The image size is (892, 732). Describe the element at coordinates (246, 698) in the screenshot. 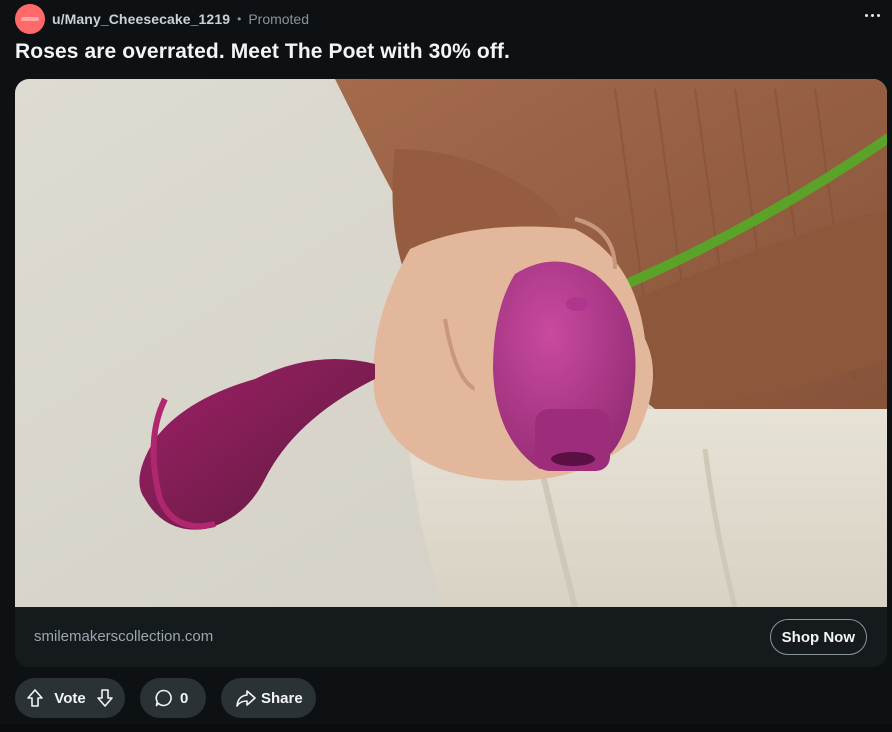

I see `share-arrow-icon` at that location.